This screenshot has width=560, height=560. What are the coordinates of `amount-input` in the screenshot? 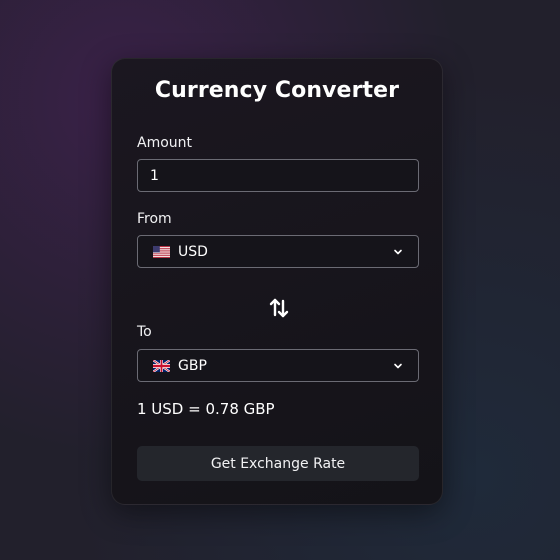 It's located at (278, 175).